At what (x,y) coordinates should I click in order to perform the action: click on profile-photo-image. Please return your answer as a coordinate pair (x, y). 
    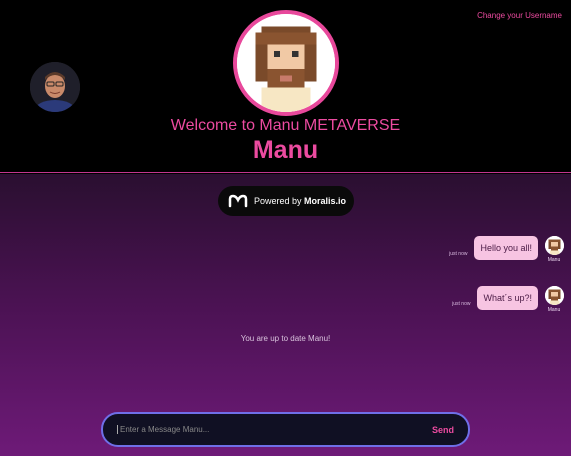
    Looking at the image, I should click on (55, 87).